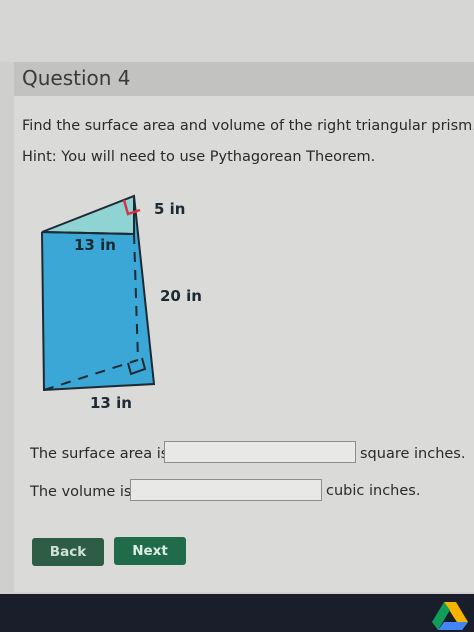 The height and width of the screenshot is (632, 474). I want to click on volume-input, so click(226, 490).